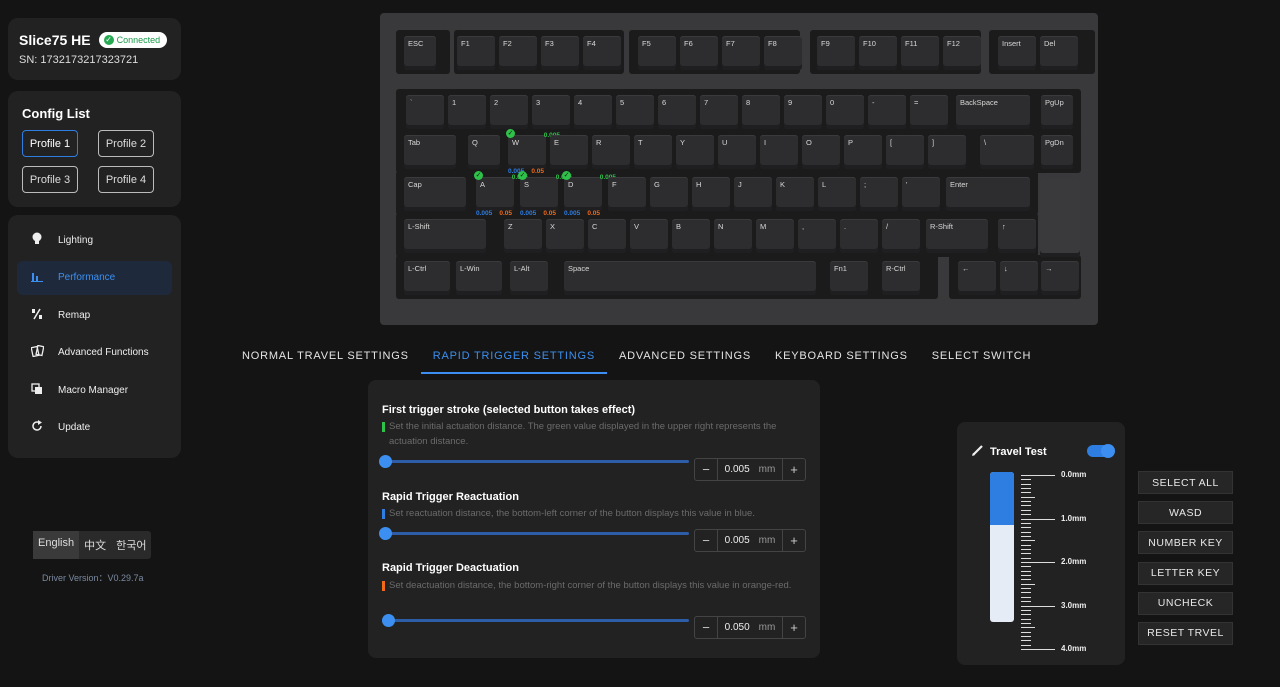 The width and height of the screenshot is (1280, 687). Describe the element at coordinates (753, 194) in the screenshot. I see `key-j: J` at that location.